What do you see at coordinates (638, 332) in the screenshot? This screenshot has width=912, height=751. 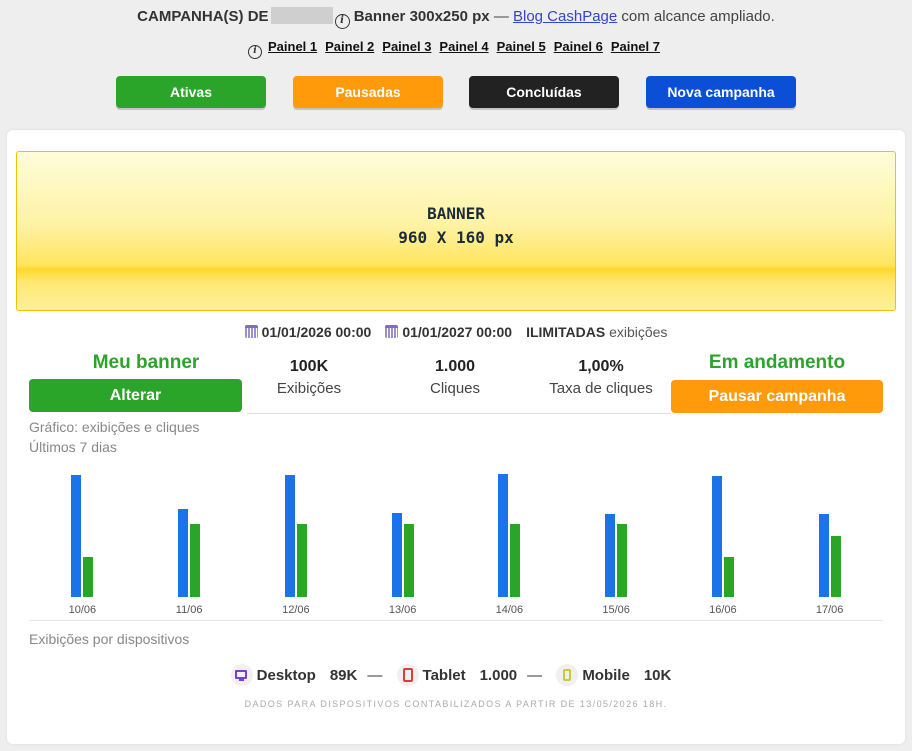 I see `limit-label: exibições` at bounding box center [638, 332].